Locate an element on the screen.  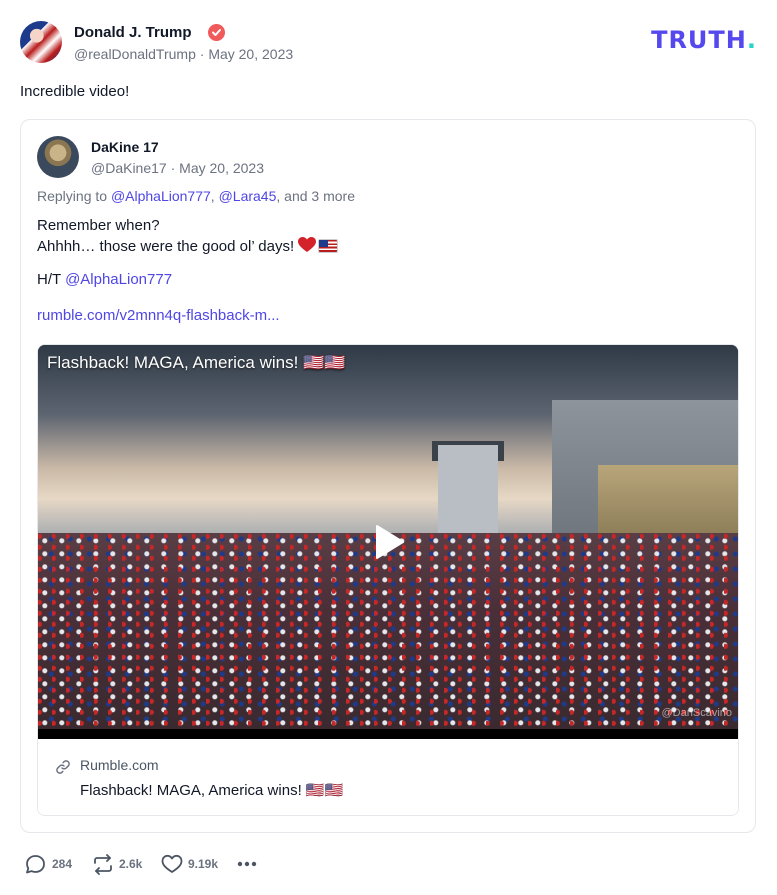
us-flag-emoji-icon is located at coordinates (328, 246).